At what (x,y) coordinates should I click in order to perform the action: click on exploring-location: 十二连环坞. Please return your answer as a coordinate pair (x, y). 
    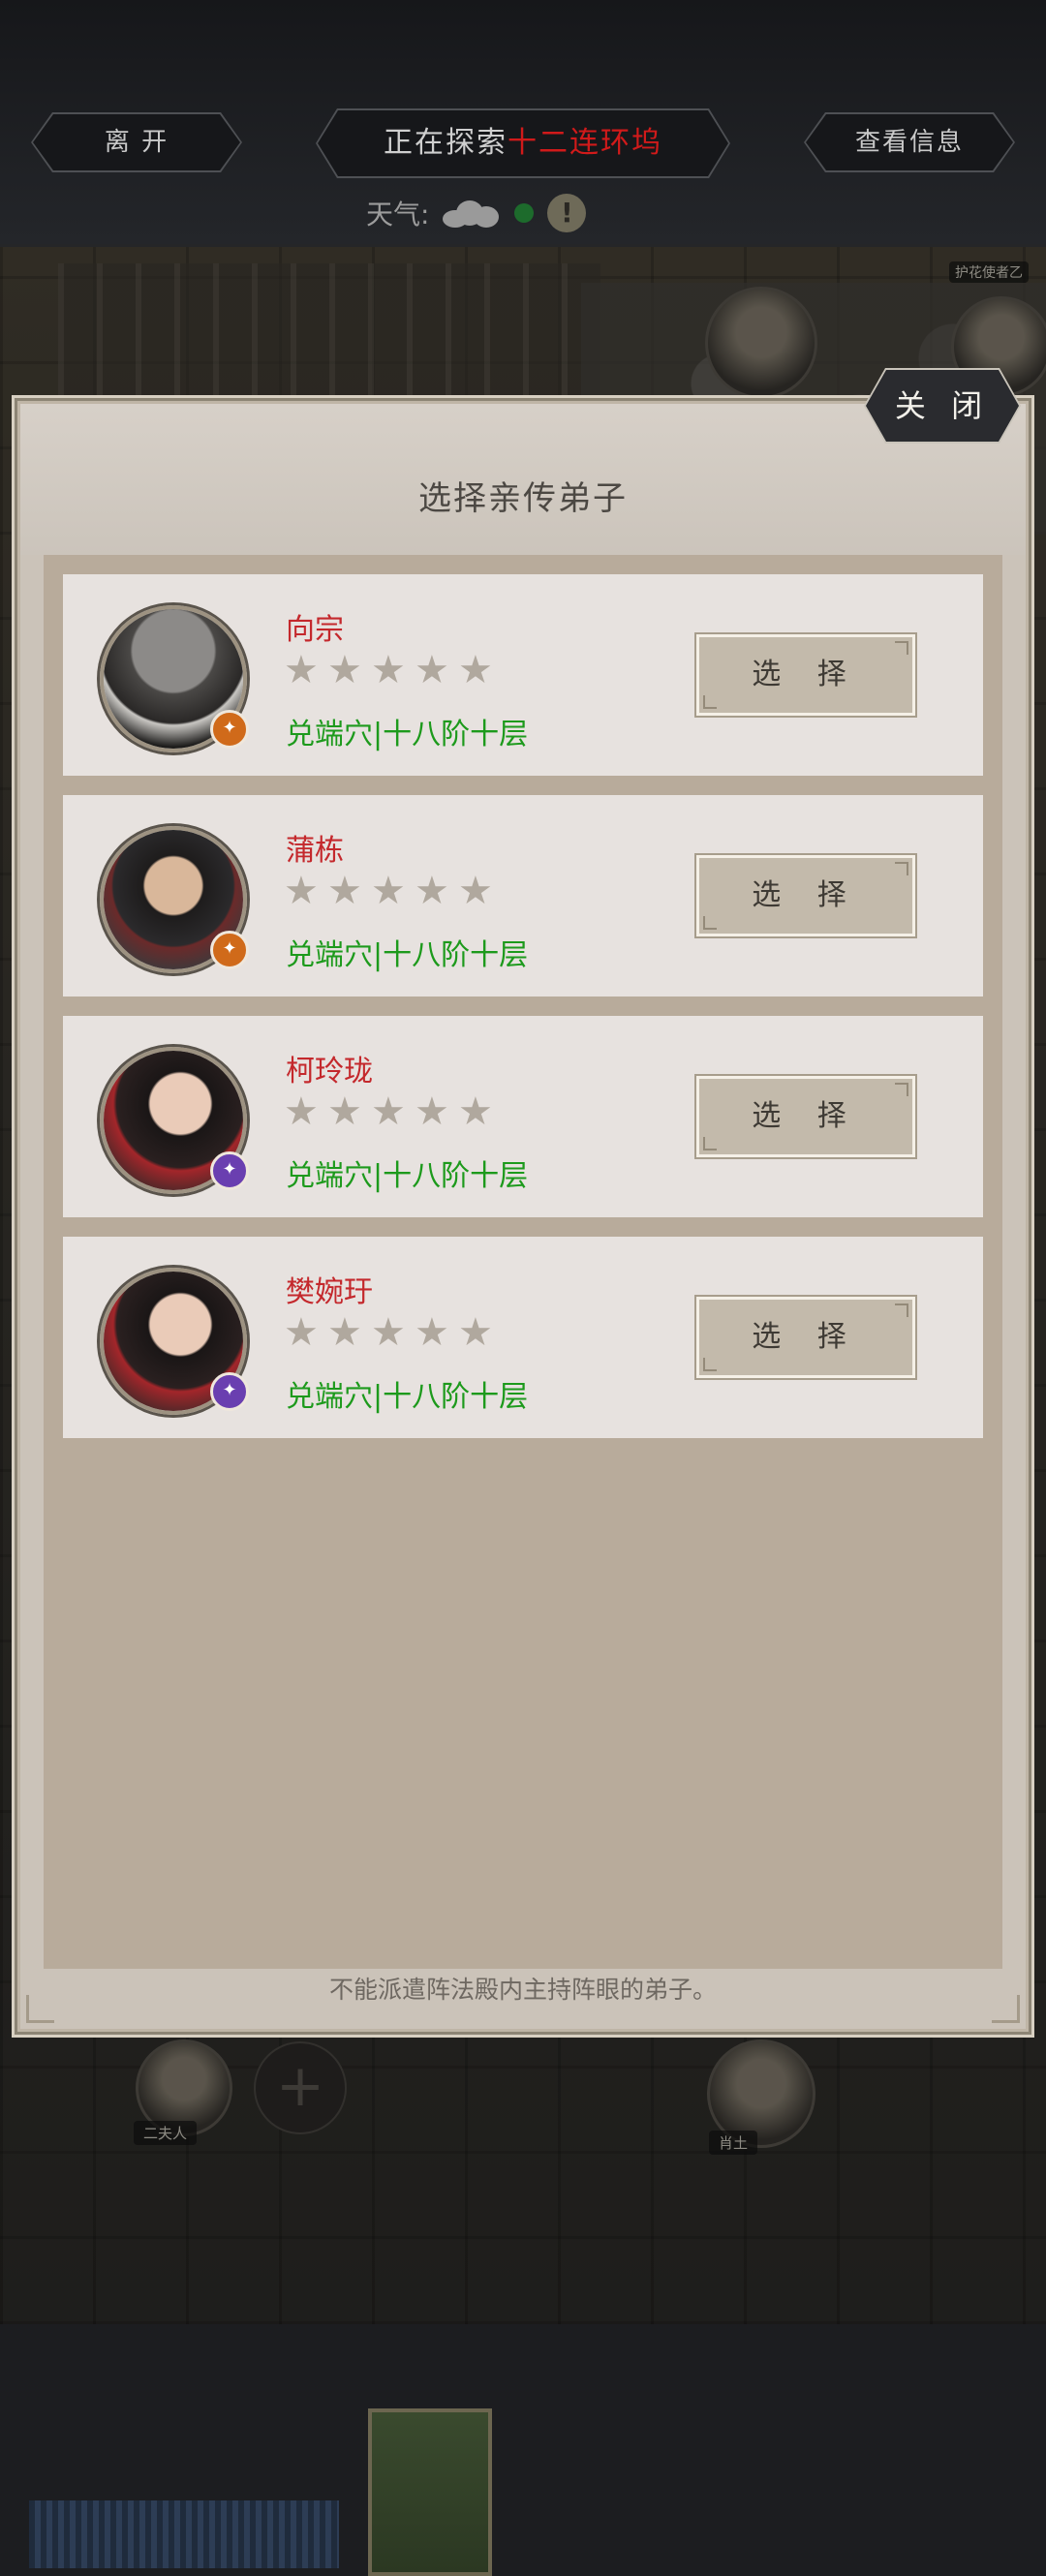
    Looking at the image, I should click on (585, 143).